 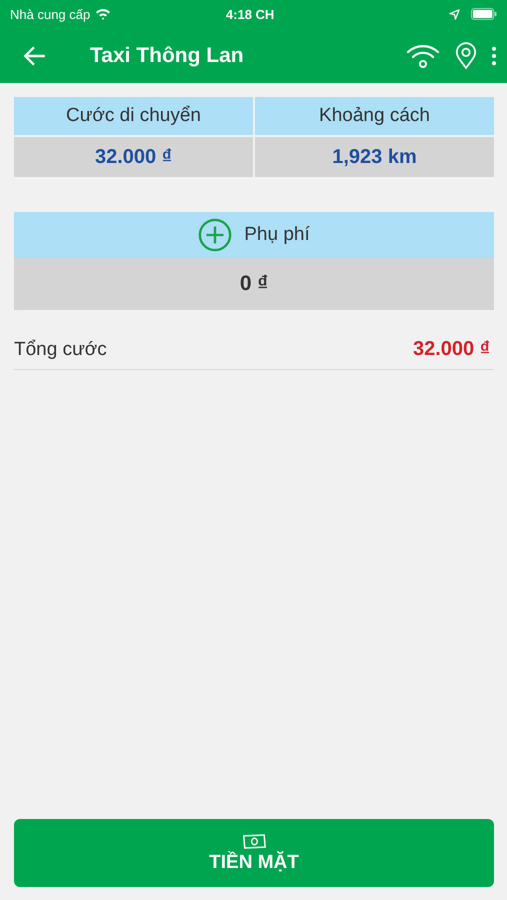 What do you see at coordinates (250, 14) in the screenshot?
I see `status-time: 4:18 CH` at bounding box center [250, 14].